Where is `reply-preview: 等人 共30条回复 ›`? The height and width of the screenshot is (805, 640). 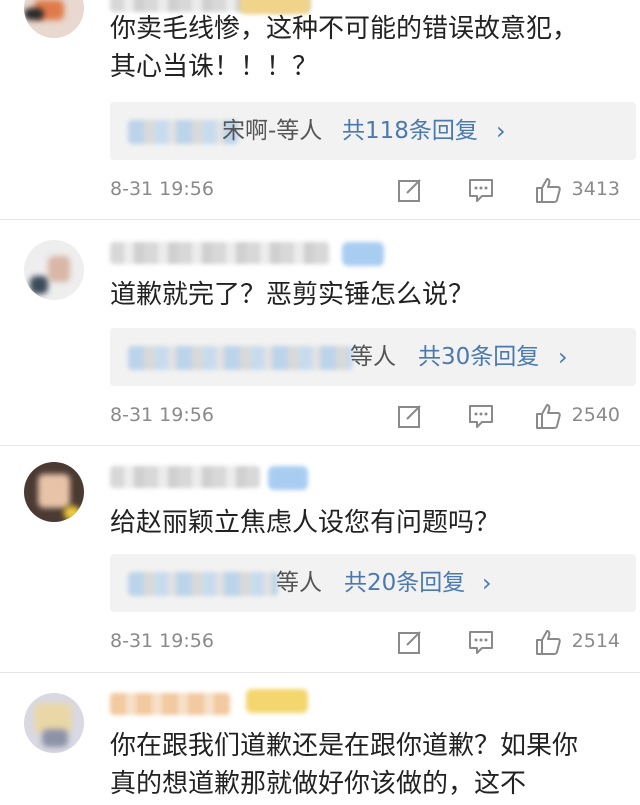 reply-preview: 等人 共30条回复 › is located at coordinates (373, 357).